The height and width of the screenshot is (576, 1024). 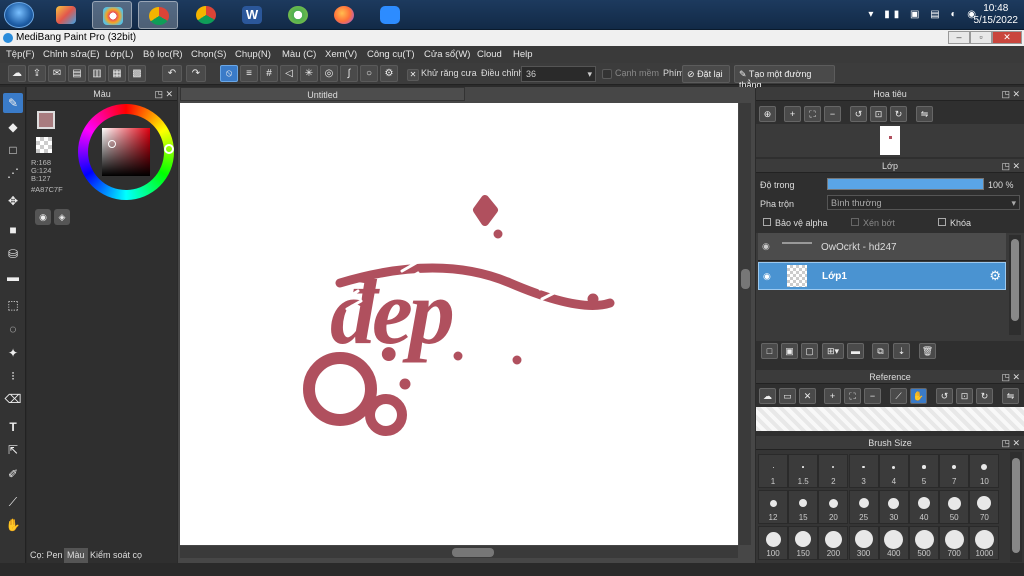 I want to click on undo-icon: ↶, so click(x=172, y=73).